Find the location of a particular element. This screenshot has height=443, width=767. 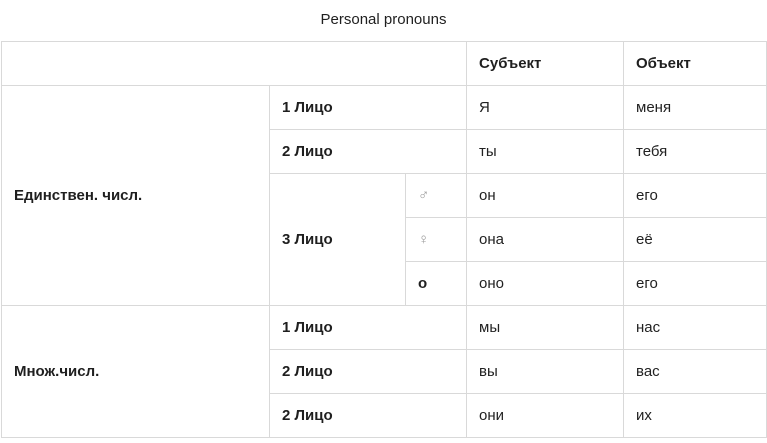

object-cell: вас is located at coordinates (695, 371).